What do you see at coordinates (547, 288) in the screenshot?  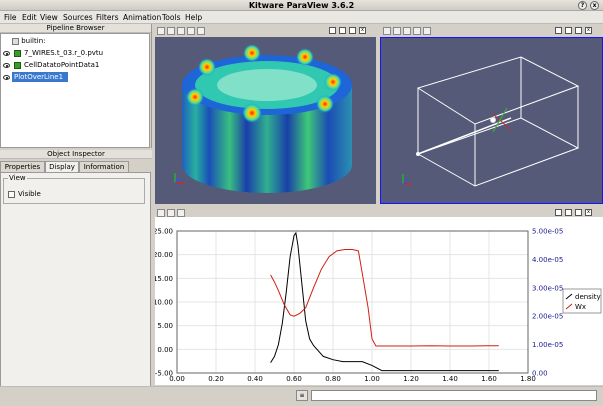 I see `y-right-tick-label: 3.00e-05` at bounding box center [547, 288].